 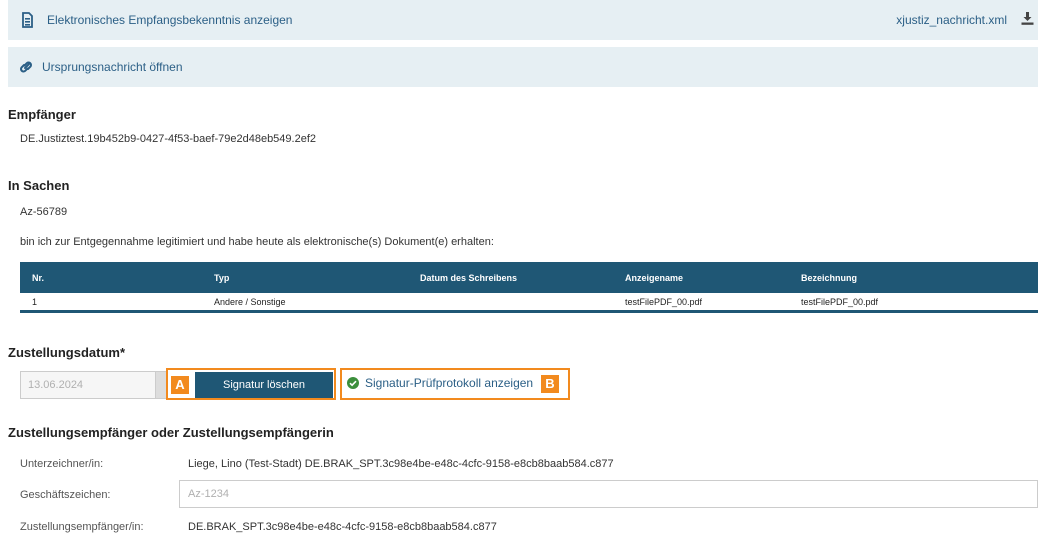 I want to click on cell-typ: Andere / Sonstige, so click(x=317, y=303).